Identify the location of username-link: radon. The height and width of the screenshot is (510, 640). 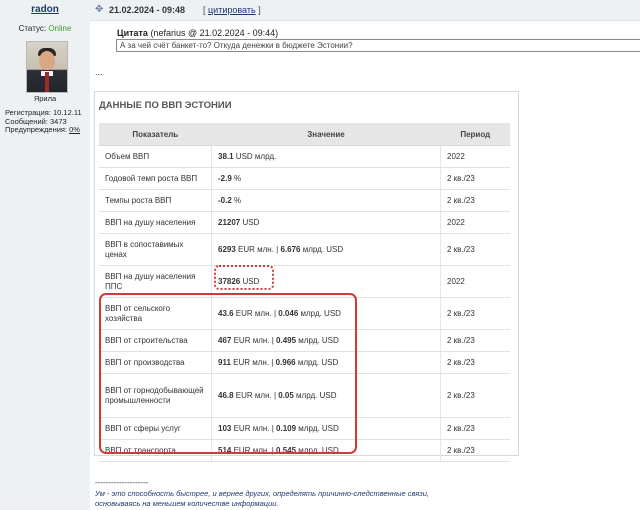
(45, 9).